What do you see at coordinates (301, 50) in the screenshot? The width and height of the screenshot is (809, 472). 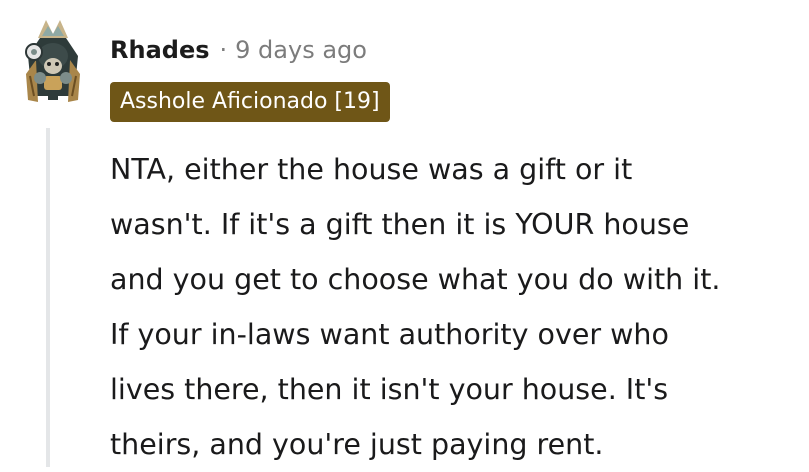 I see `comment-timestamp: 9 days ago` at bounding box center [301, 50].